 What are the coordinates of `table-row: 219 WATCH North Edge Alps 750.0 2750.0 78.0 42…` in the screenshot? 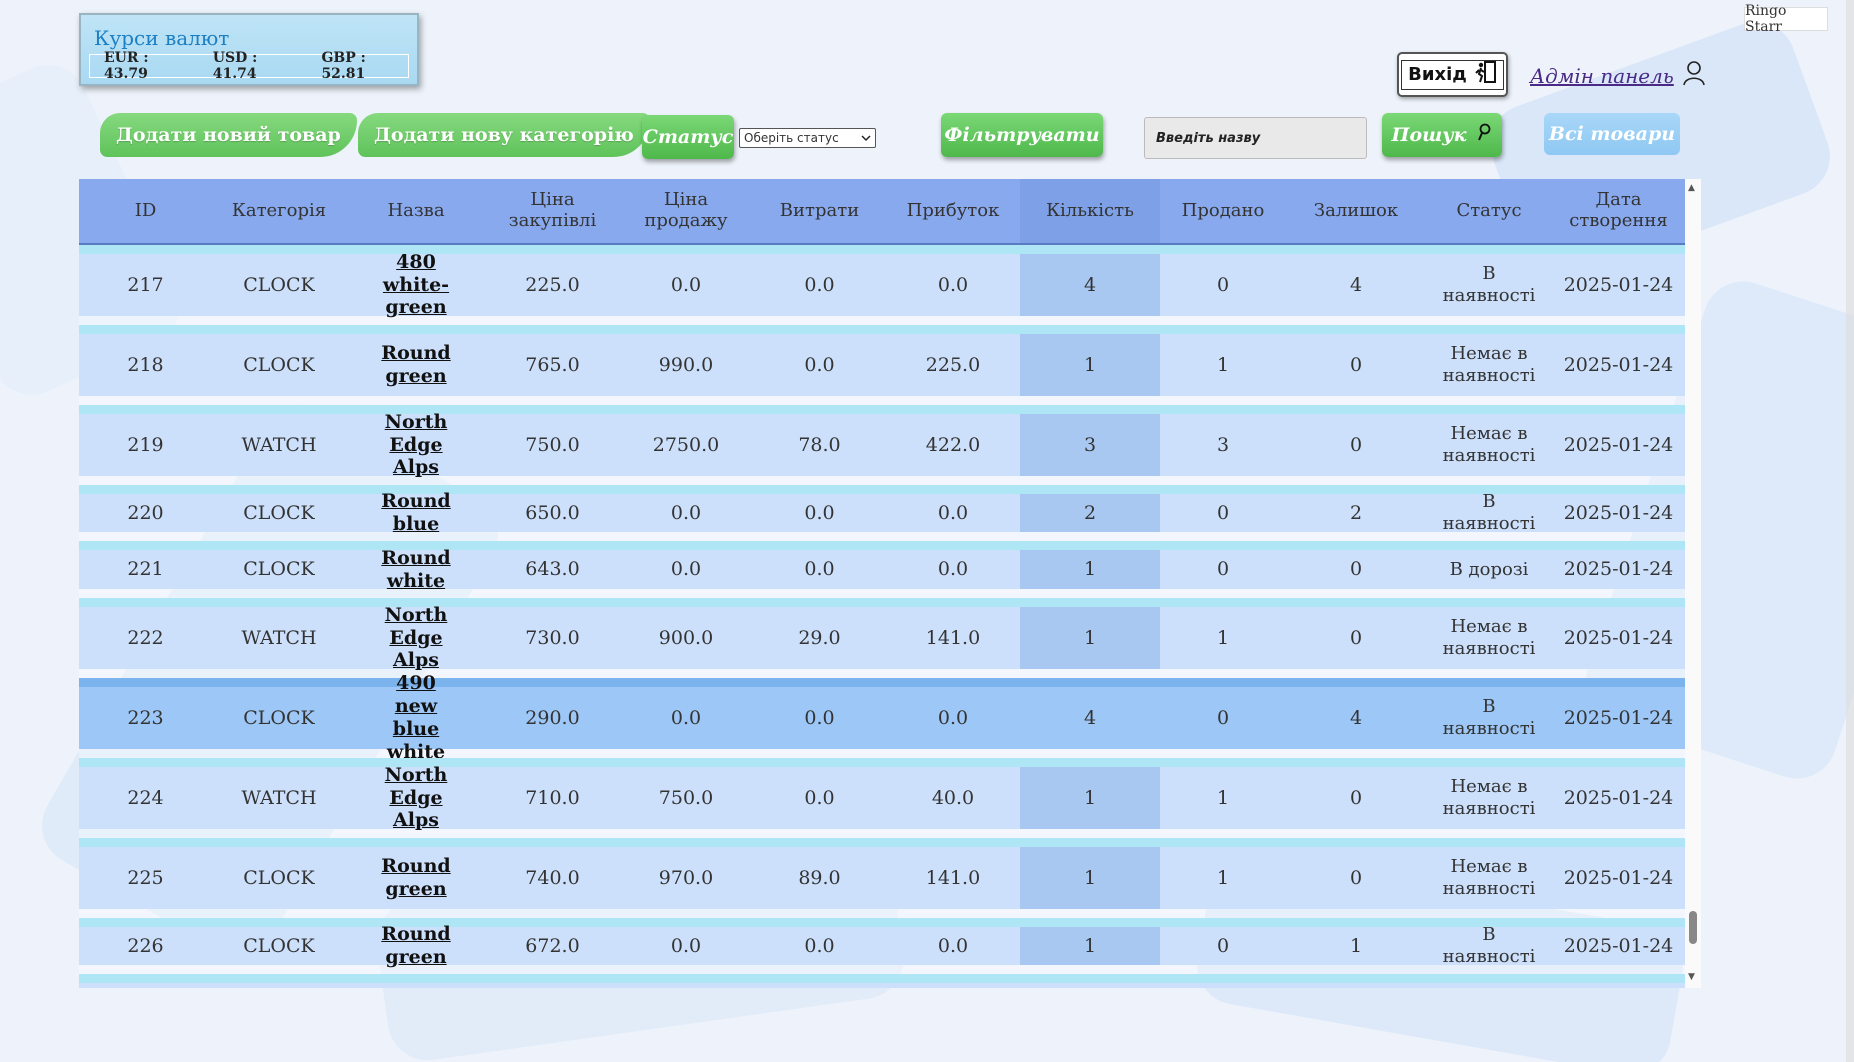 It's located at (882, 442).